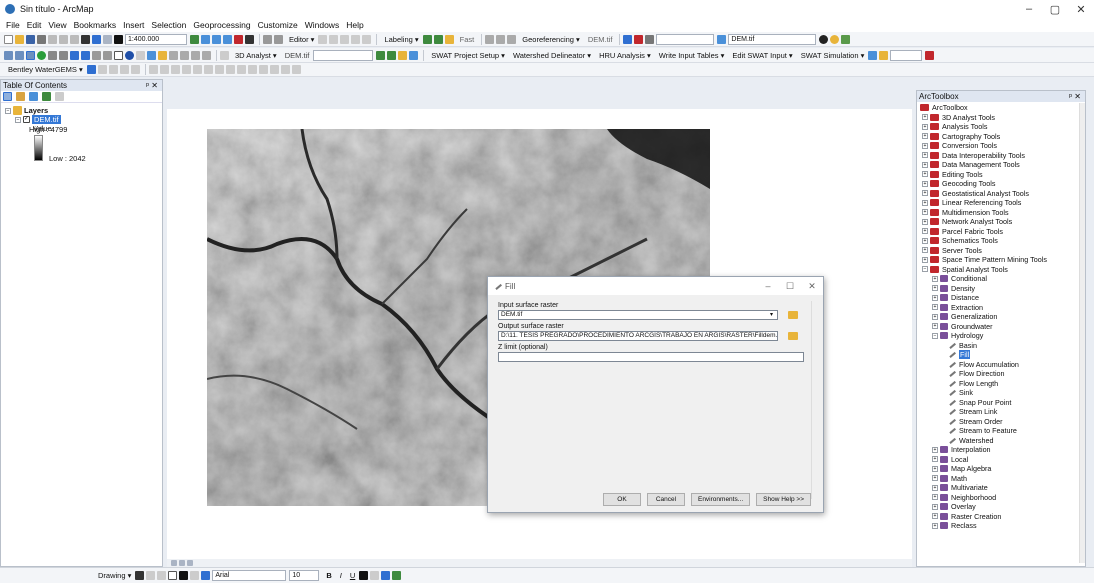 This screenshot has height=583, width=1094. What do you see at coordinates (793, 315) in the screenshot?
I see `browse-input-folder-icon` at bounding box center [793, 315].